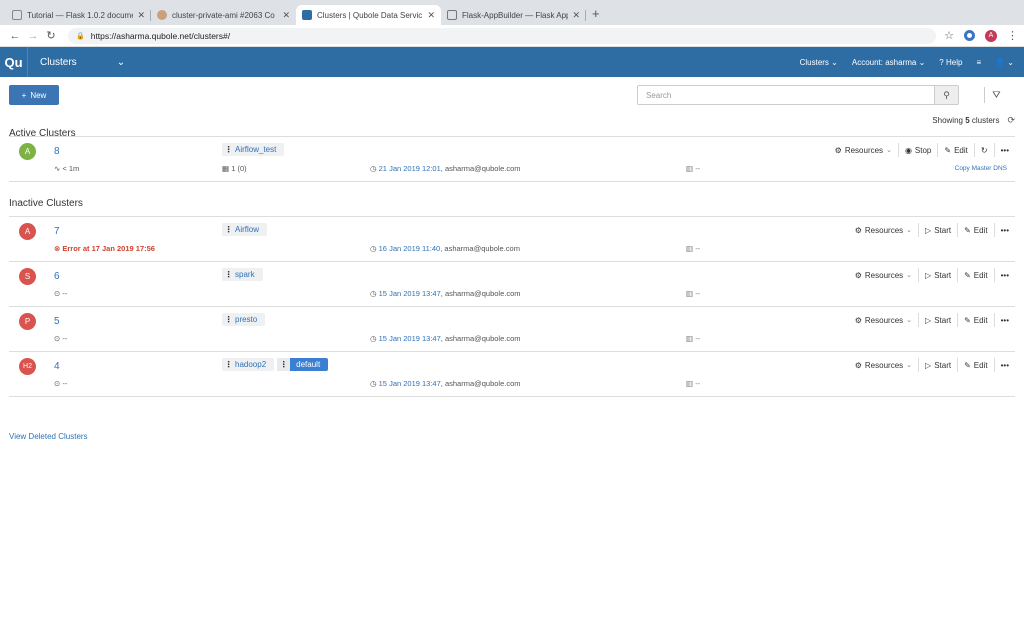 The height and width of the screenshot is (640, 1024). Describe the element at coordinates (908, 150) in the screenshot. I see `stop-icon: ◉` at that location.